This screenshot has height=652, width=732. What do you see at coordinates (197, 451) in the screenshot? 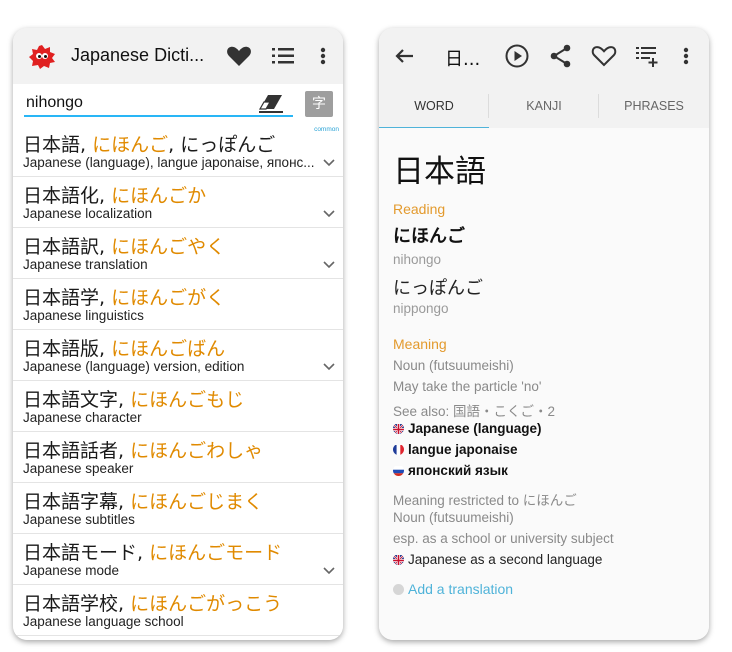
I see `result-kana: にほんごわしゃ` at bounding box center [197, 451].